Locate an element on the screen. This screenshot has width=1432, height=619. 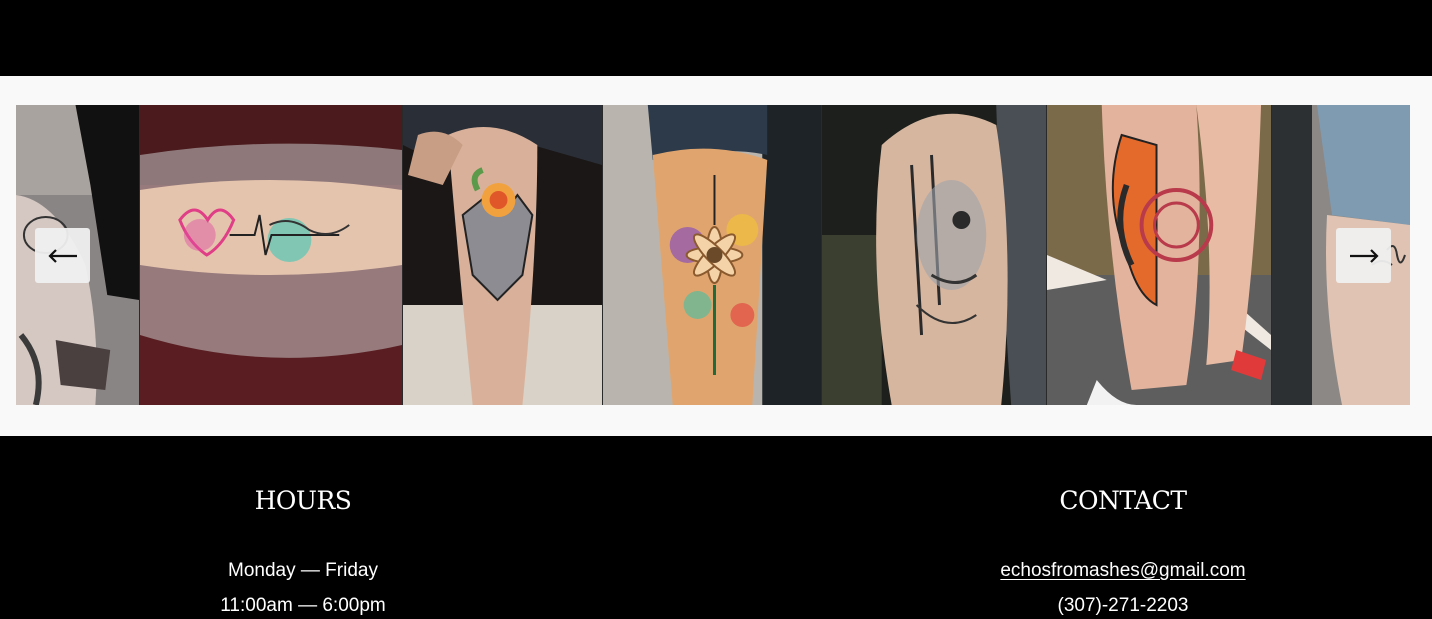
slide-watercolor-daisy-tattoo is located at coordinates (712, 255).